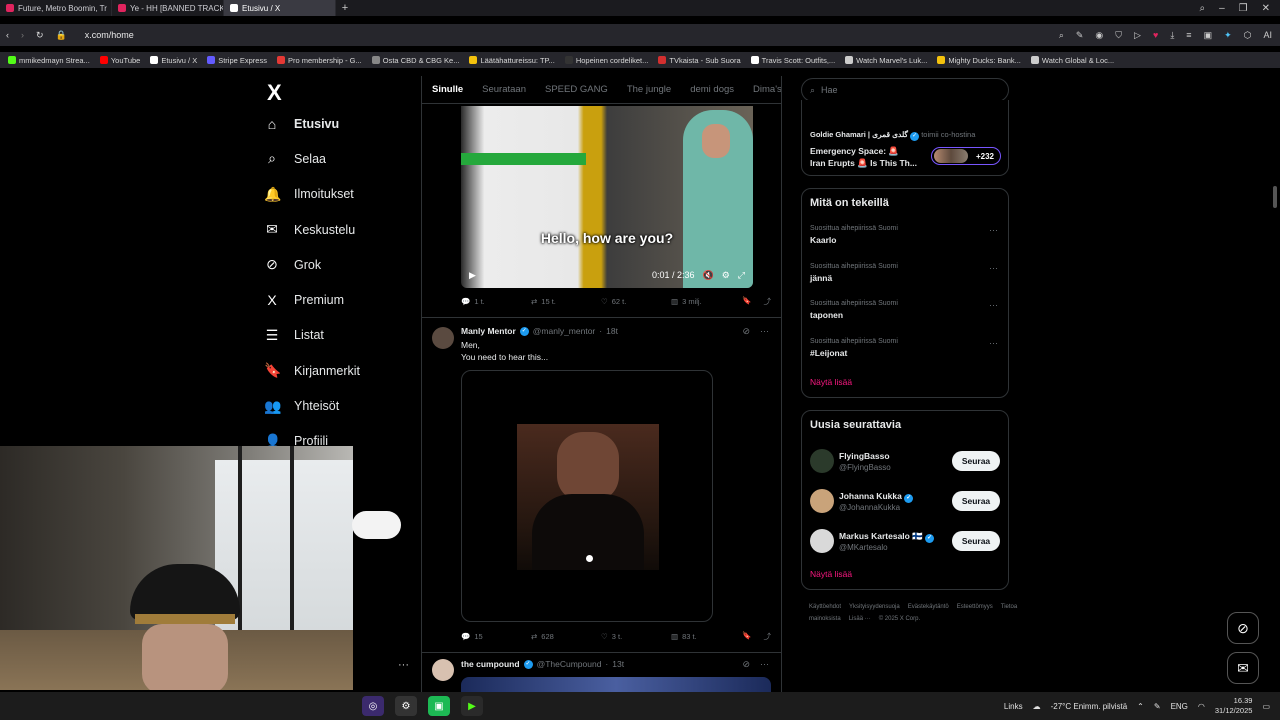  I want to click on footer-link: © 2025 X Corp., so click(899, 619).